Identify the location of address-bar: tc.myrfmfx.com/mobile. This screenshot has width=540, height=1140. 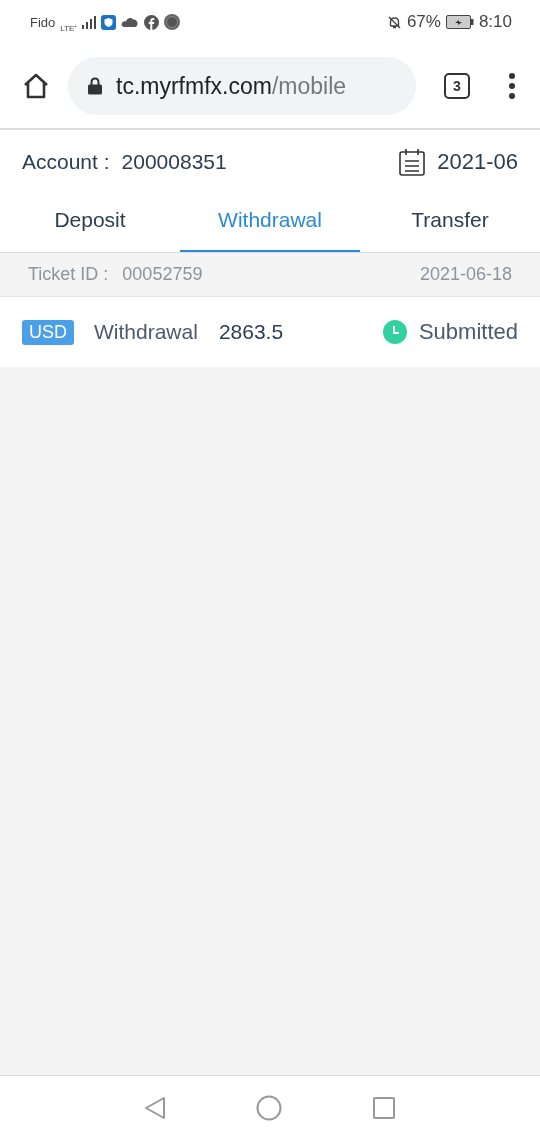
(242, 86).